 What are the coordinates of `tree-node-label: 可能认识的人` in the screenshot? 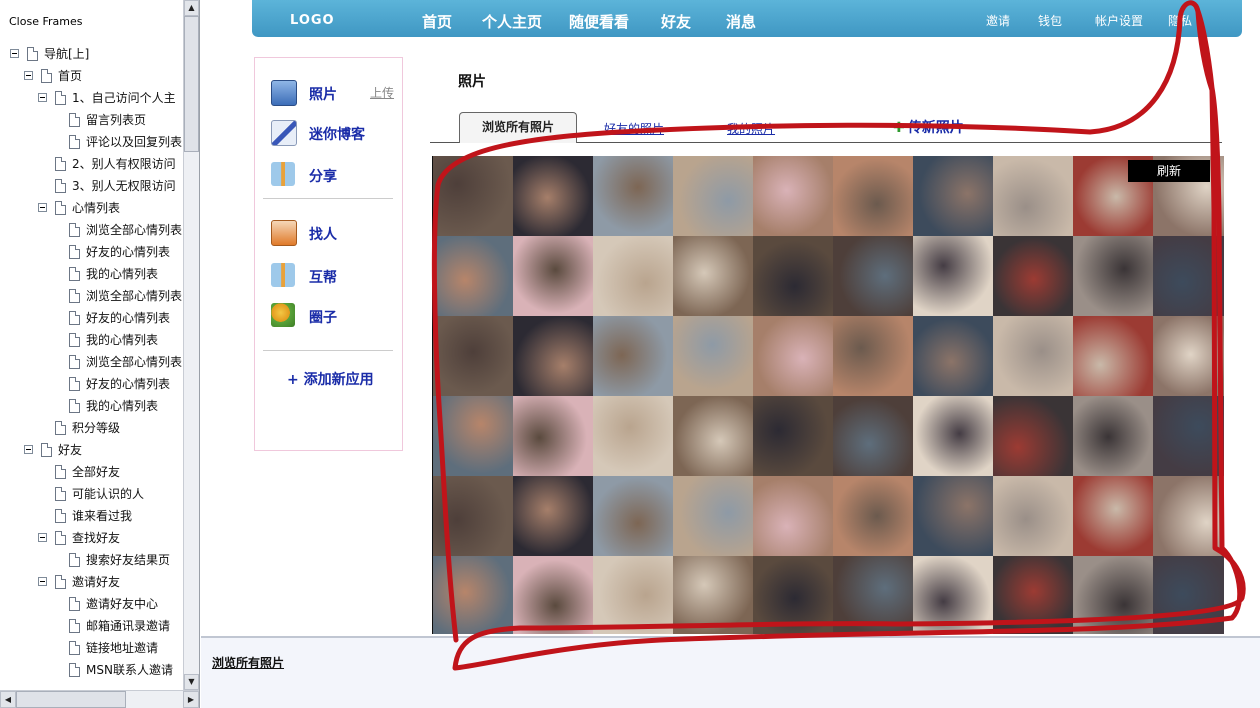 It's located at (108, 494).